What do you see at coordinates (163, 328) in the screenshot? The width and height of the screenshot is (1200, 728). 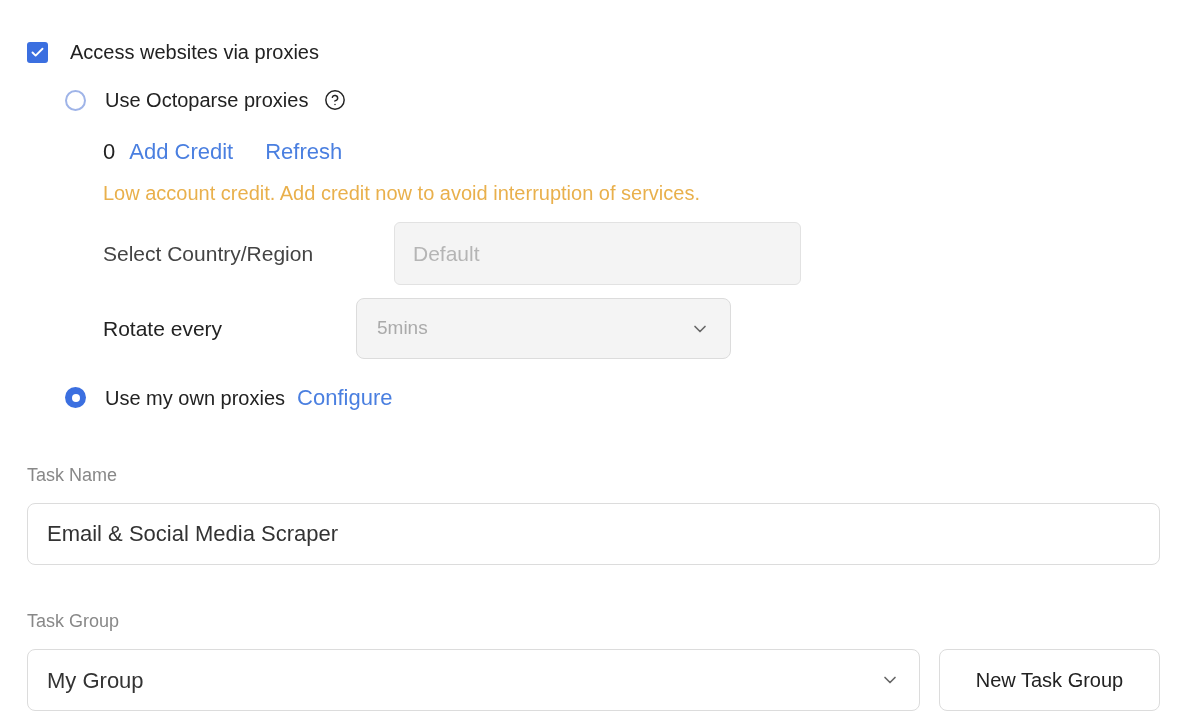 I see `rotate-label: Rotate every` at bounding box center [163, 328].